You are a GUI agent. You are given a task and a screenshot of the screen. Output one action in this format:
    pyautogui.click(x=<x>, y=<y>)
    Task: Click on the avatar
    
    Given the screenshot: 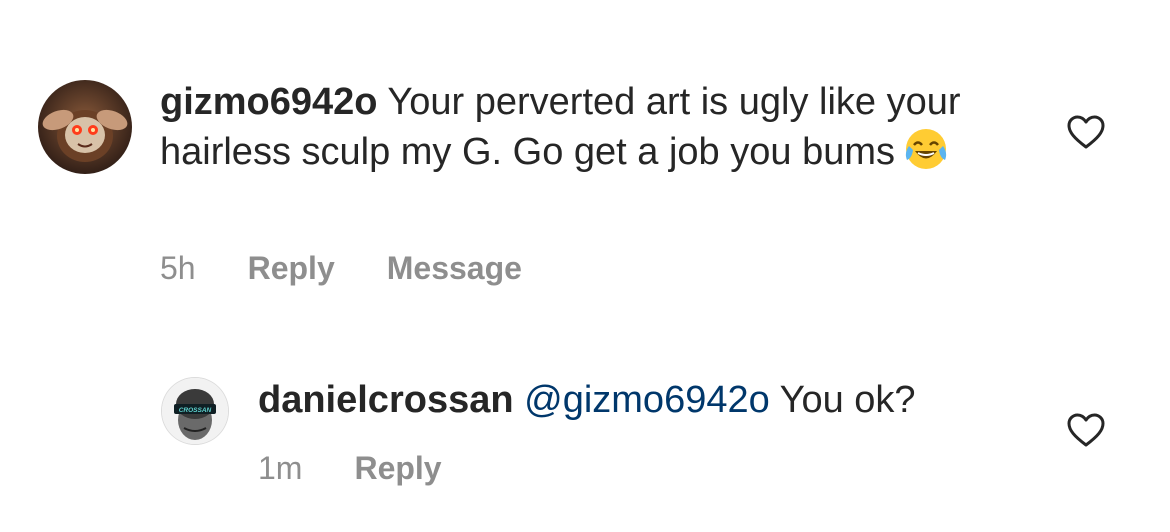 What is the action you would take?
    pyautogui.click(x=85, y=127)
    